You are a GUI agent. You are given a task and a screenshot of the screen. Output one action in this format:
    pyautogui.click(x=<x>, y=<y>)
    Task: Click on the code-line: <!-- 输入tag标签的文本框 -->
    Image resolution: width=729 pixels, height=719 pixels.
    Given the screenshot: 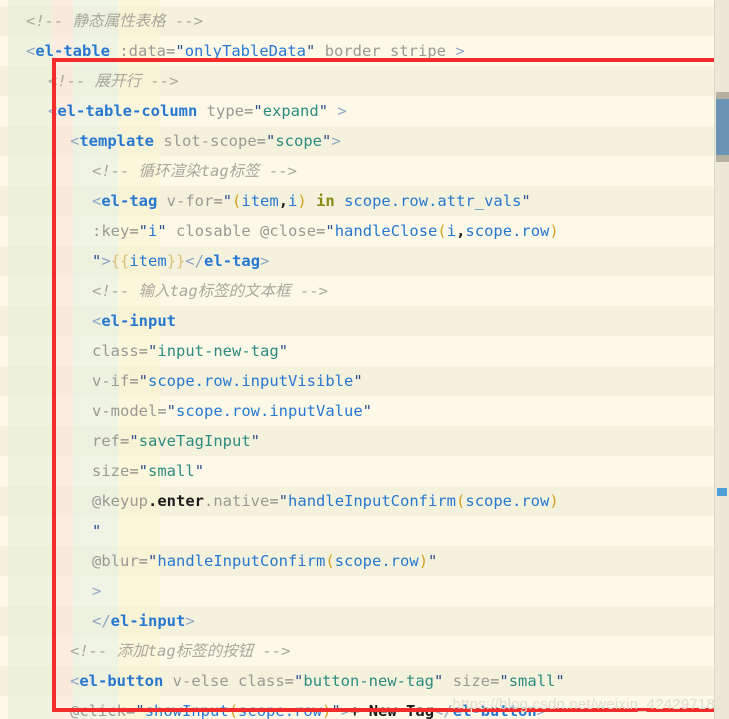 What is the action you would take?
    pyautogui.click(x=364, y=291)
    